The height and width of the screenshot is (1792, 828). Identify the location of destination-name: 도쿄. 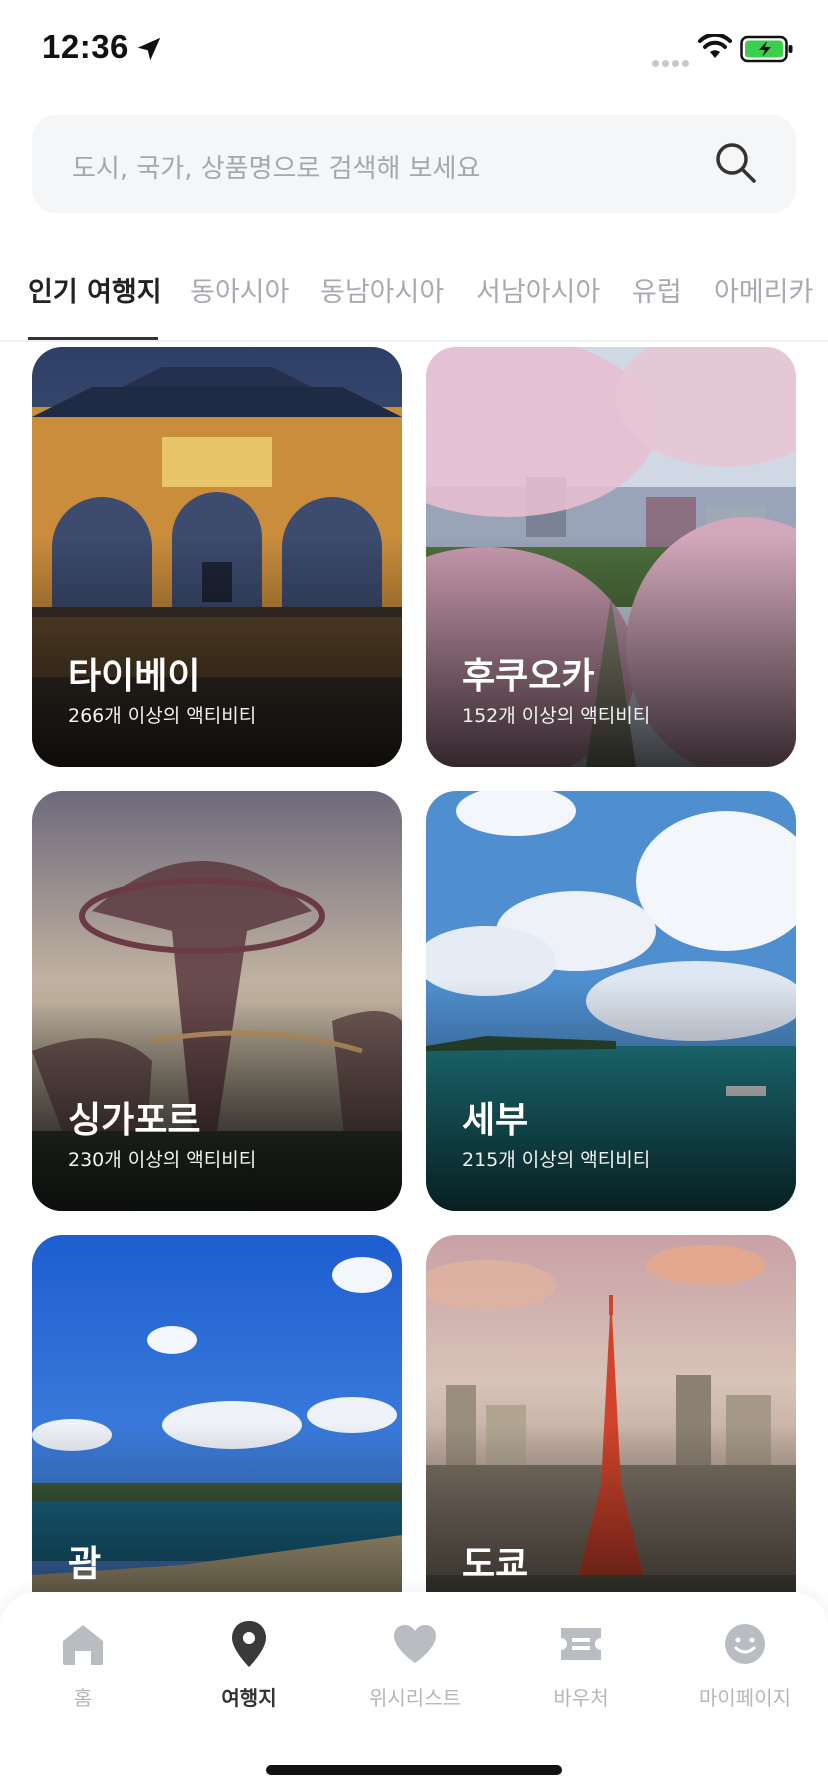
(495, 1564).